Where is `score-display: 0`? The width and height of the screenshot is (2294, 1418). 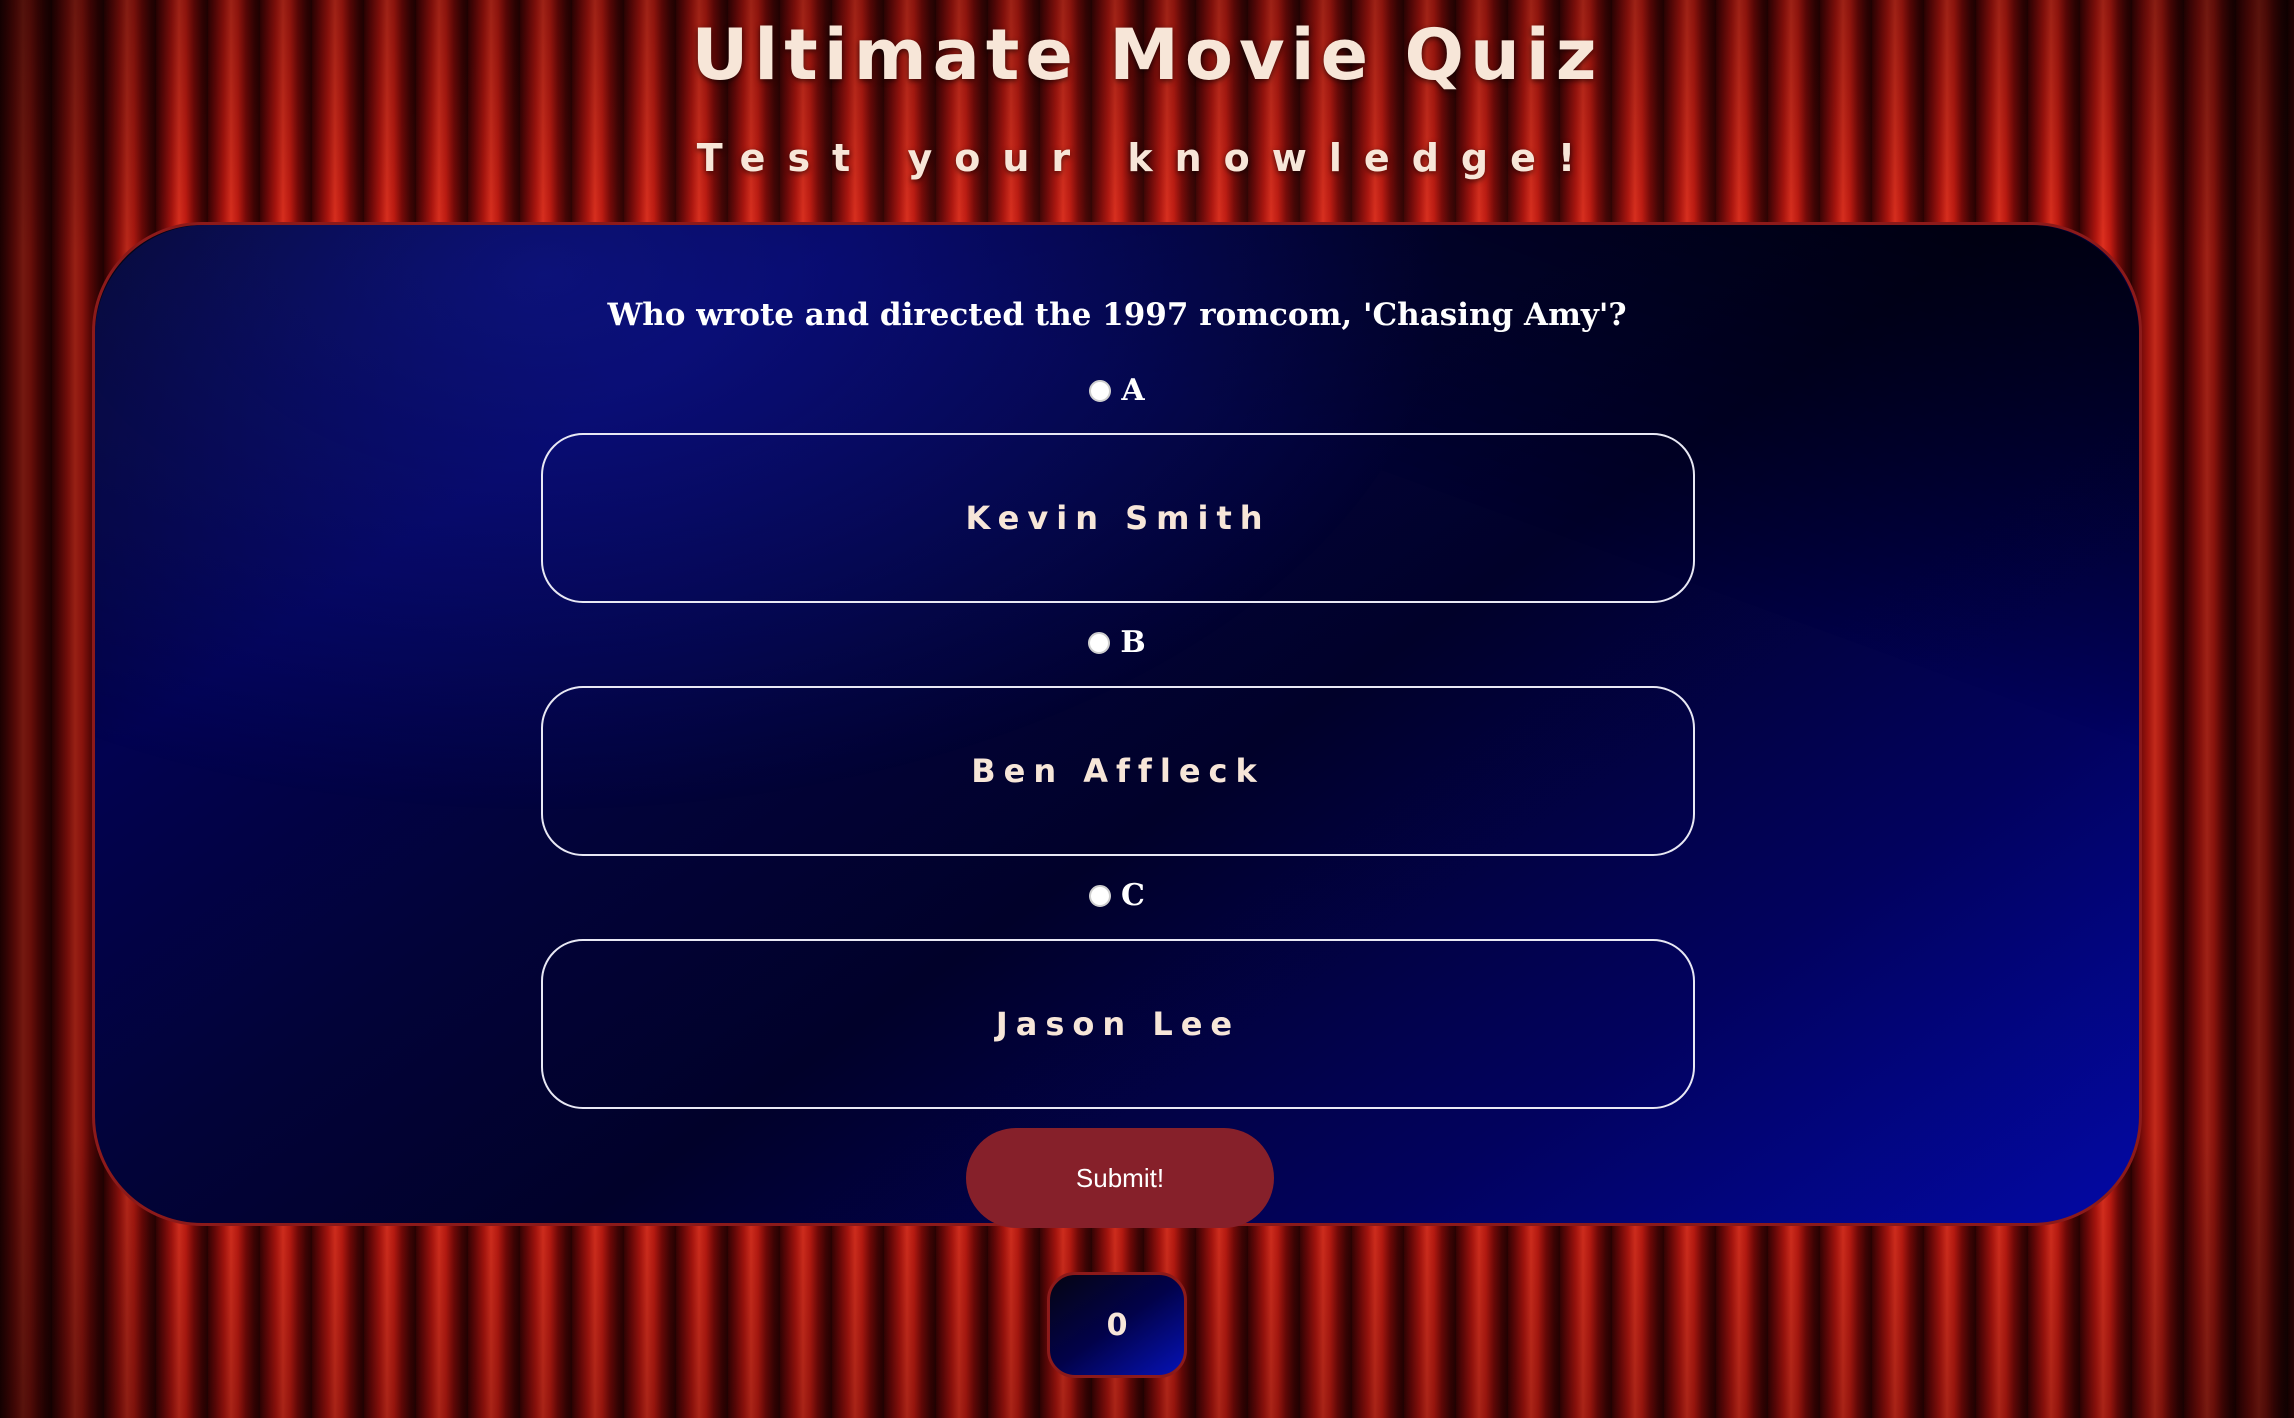
score-display: 0 is located at coordinates (1117, 1325).